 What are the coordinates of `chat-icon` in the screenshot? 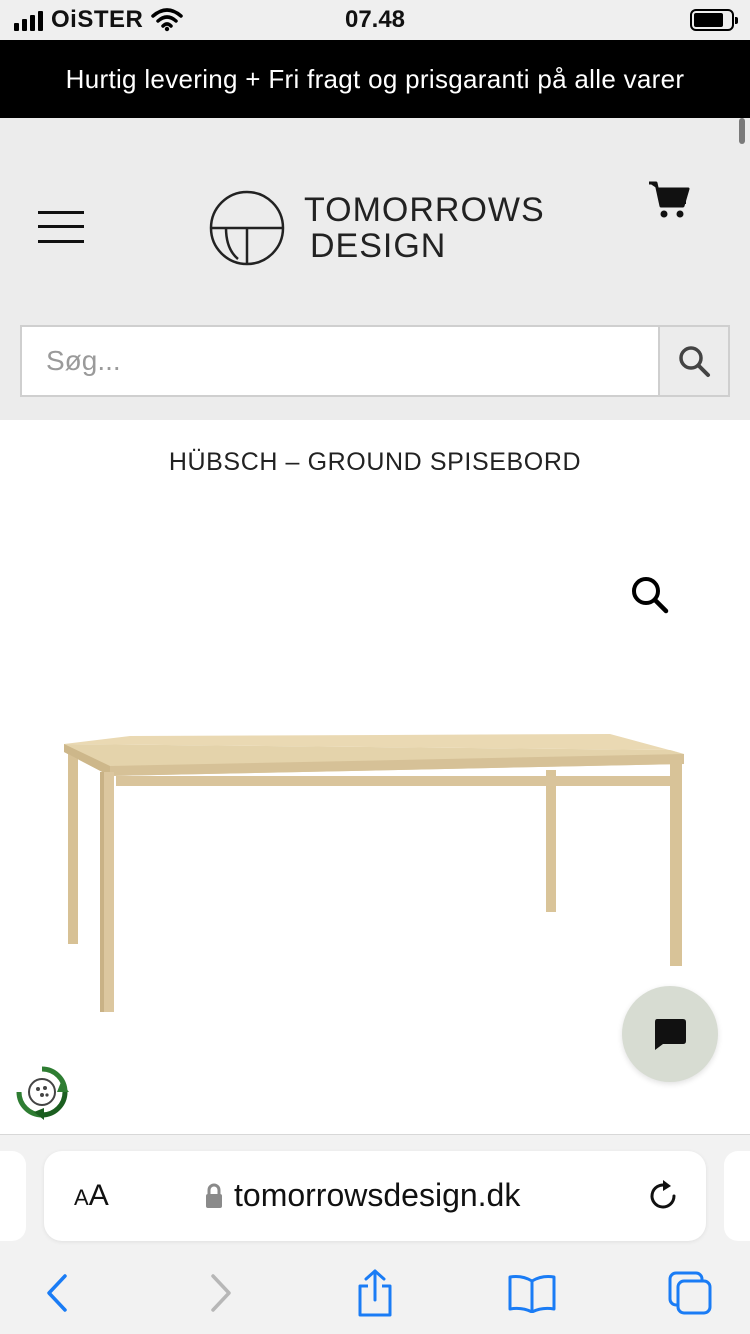 It's located at (670, 1034).